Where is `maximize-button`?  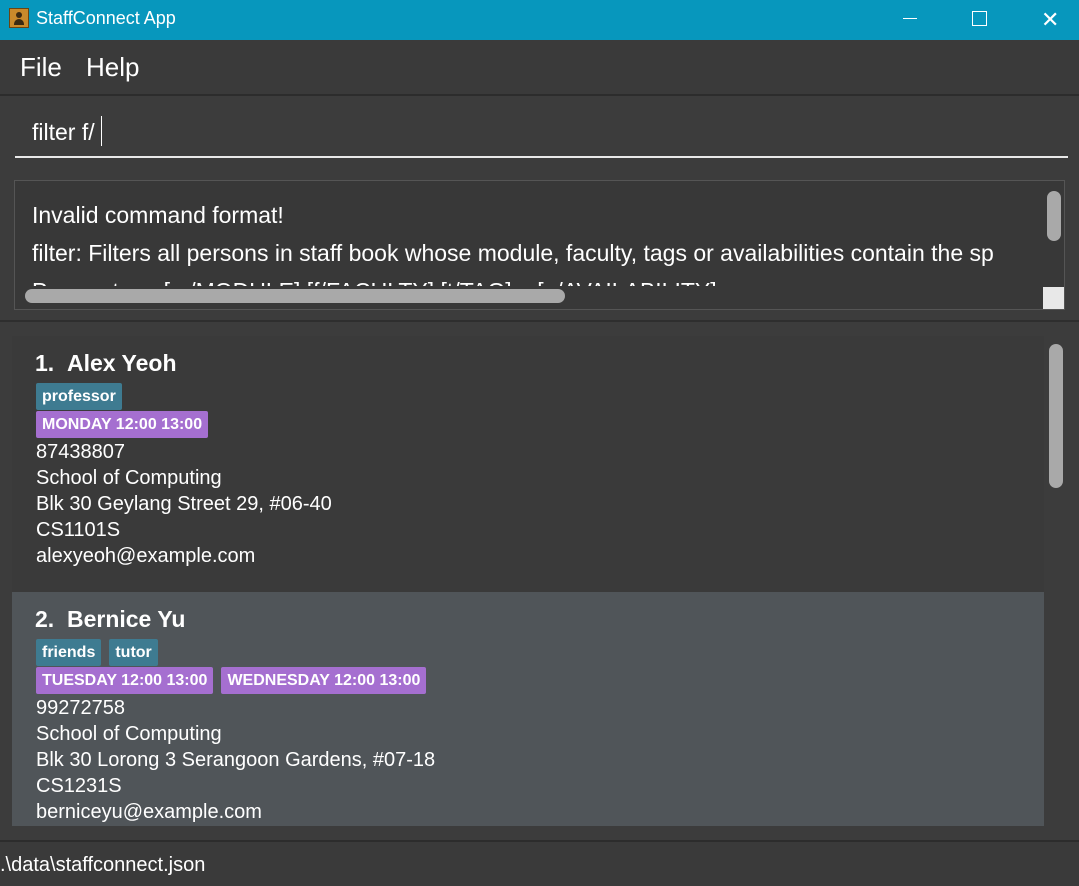
maximize-button is located at coordinates (980, 20).